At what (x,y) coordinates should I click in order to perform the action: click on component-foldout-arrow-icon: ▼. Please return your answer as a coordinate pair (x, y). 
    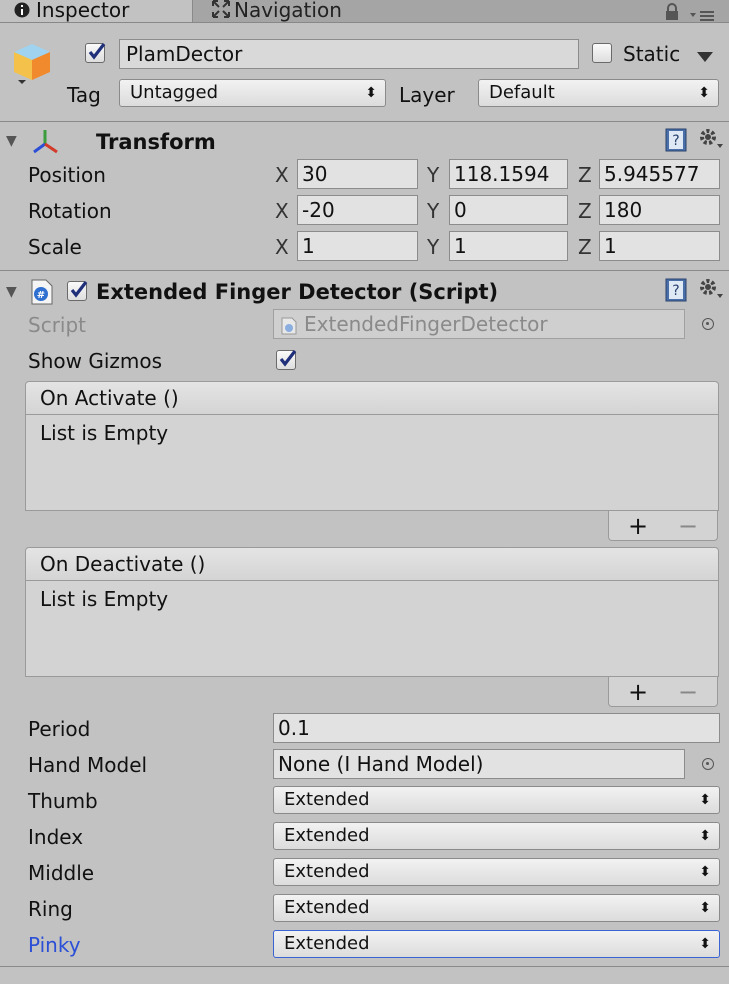
    Looking at the image, I should click on (11, 292).